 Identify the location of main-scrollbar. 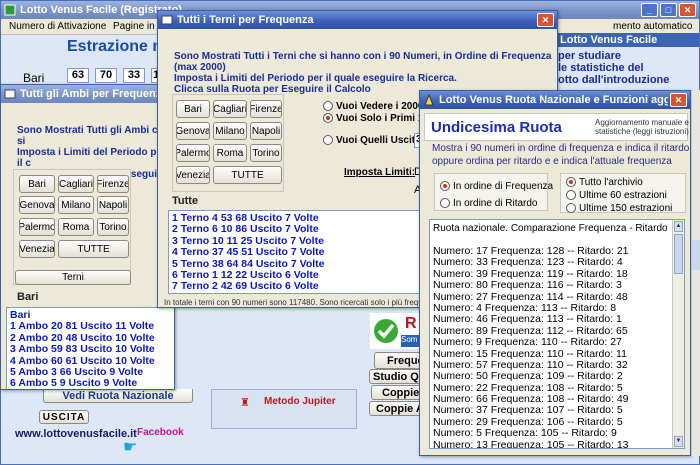
(695, 273).